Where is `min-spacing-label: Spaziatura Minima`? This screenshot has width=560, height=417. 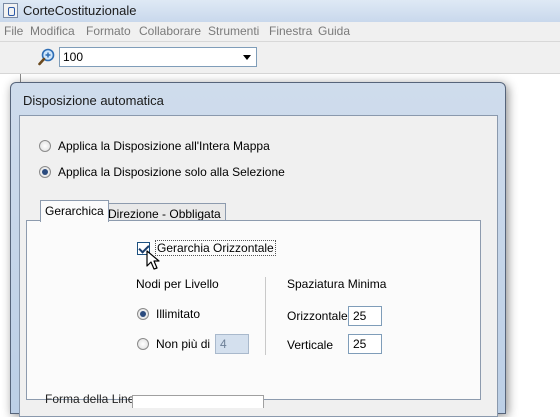 min-spacing-label: Spaziatura Minima is located at coordinates (337, 284).